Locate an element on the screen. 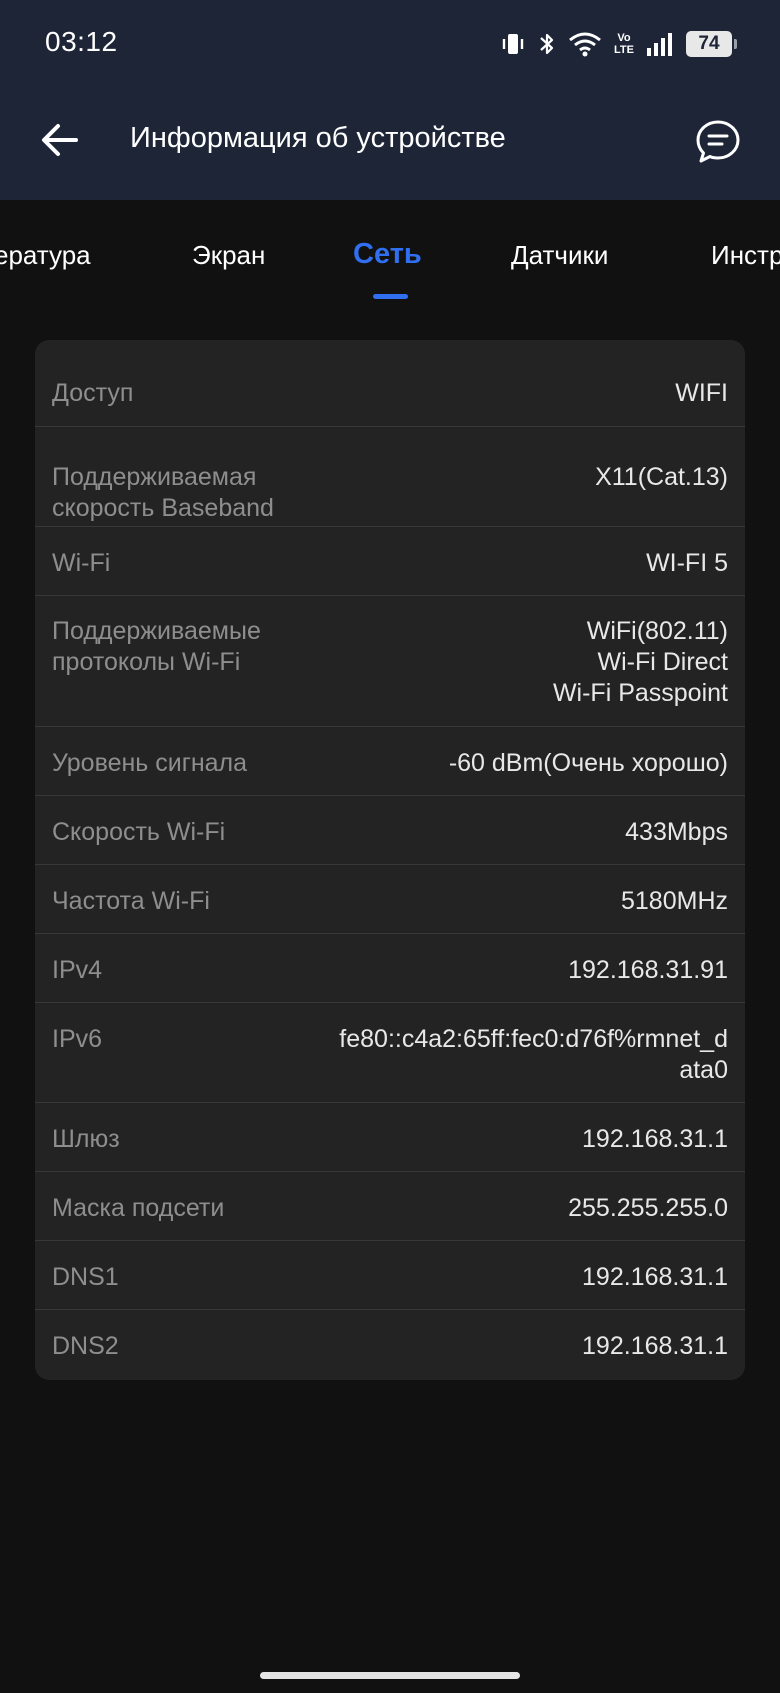  info-row-dns1: DNS1 192.168.31.1 is located at coordinates (390, 1275).